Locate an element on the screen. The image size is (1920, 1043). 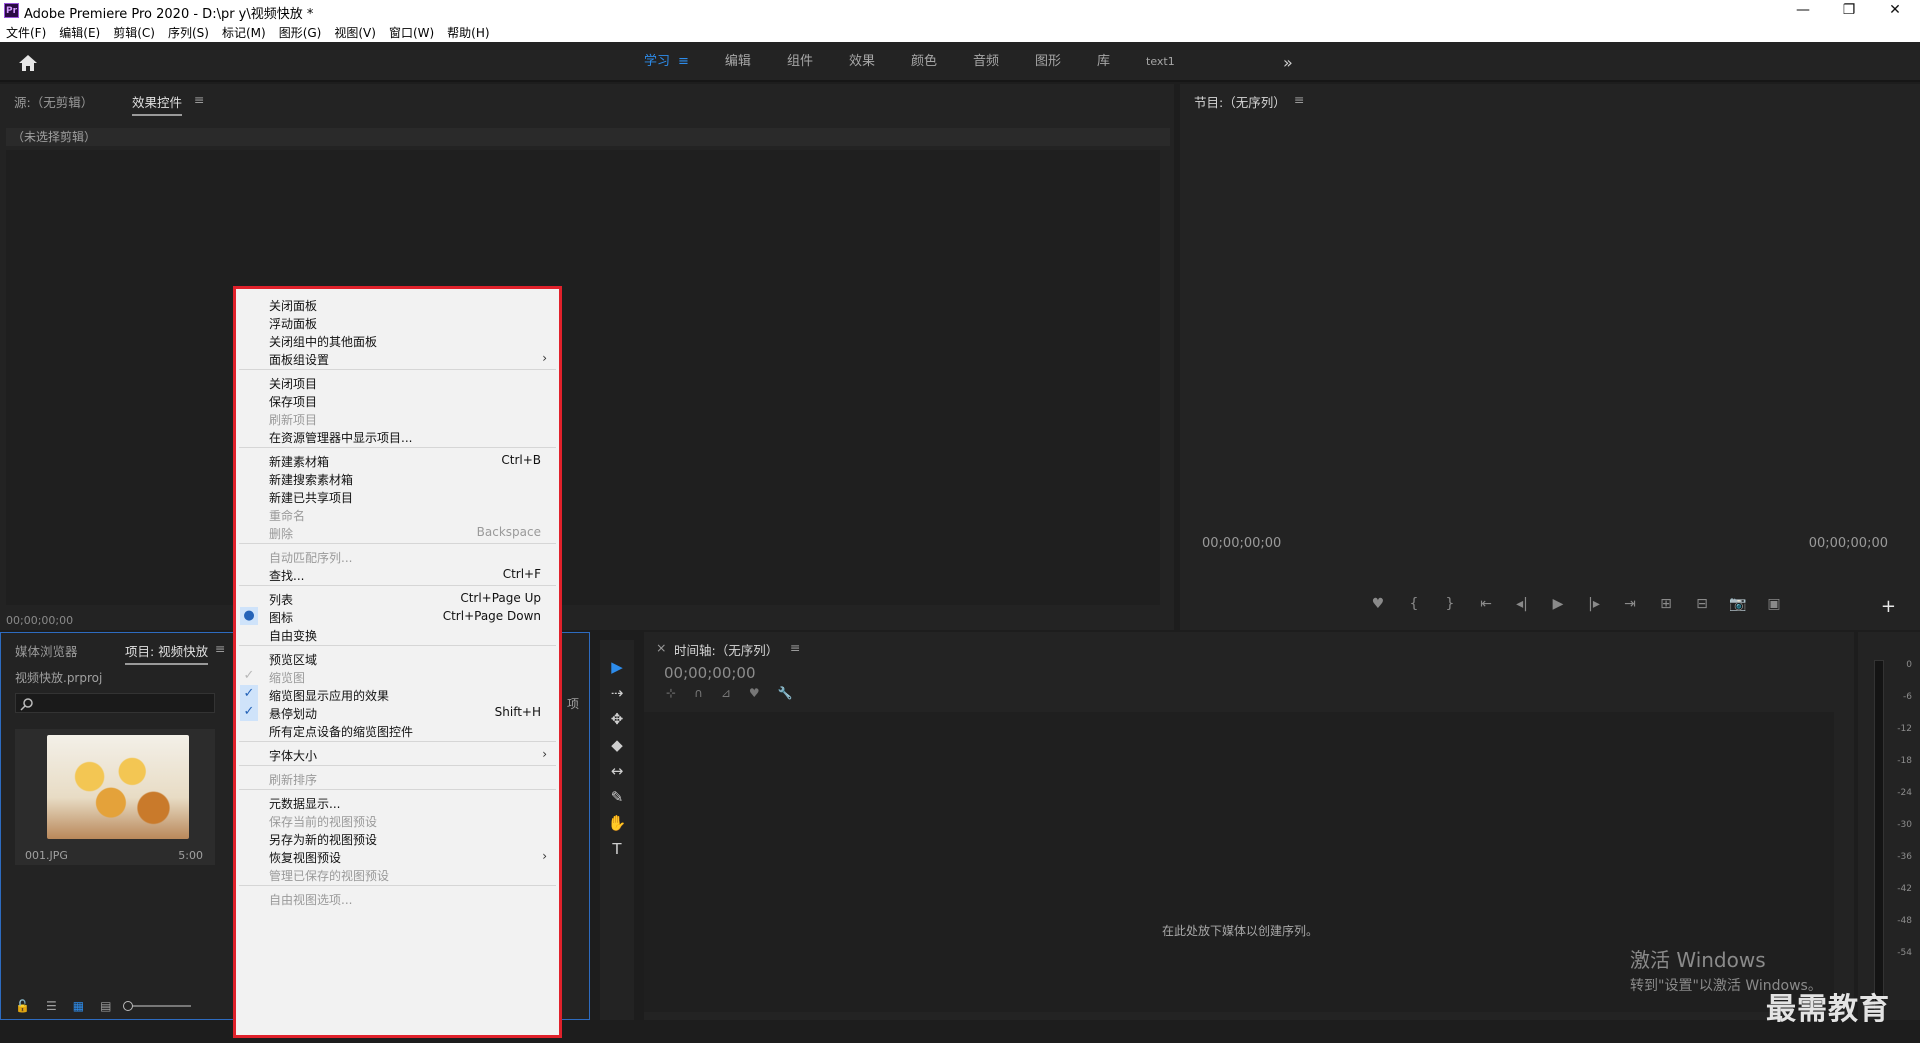
context-menu-item: 新建搜索素材箱 is located at coordinates (397, 478).